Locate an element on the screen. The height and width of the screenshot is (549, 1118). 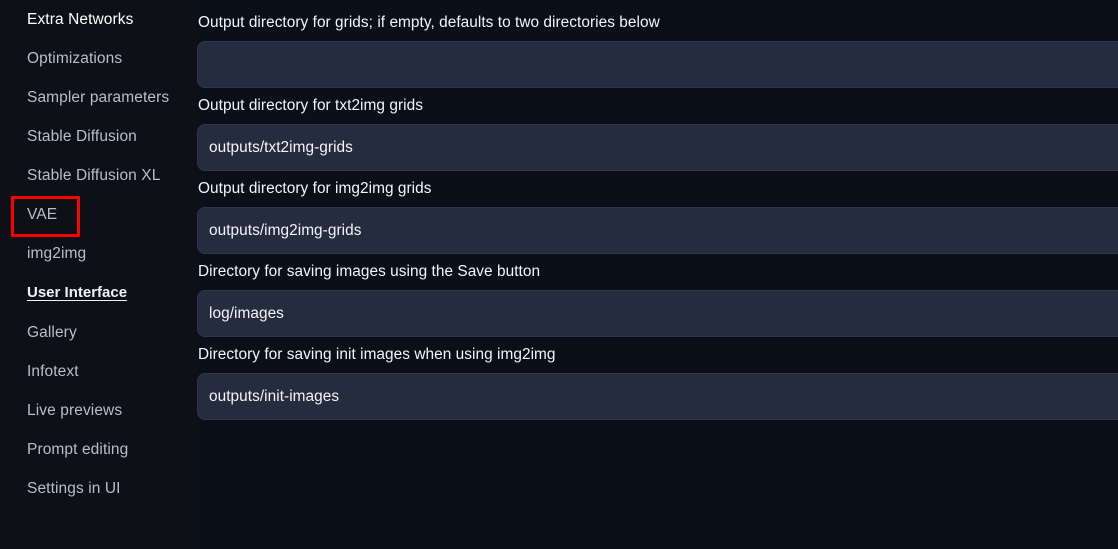
sidebar-item-extra-networks: Extra Networks is located at coordinates (98, 19).